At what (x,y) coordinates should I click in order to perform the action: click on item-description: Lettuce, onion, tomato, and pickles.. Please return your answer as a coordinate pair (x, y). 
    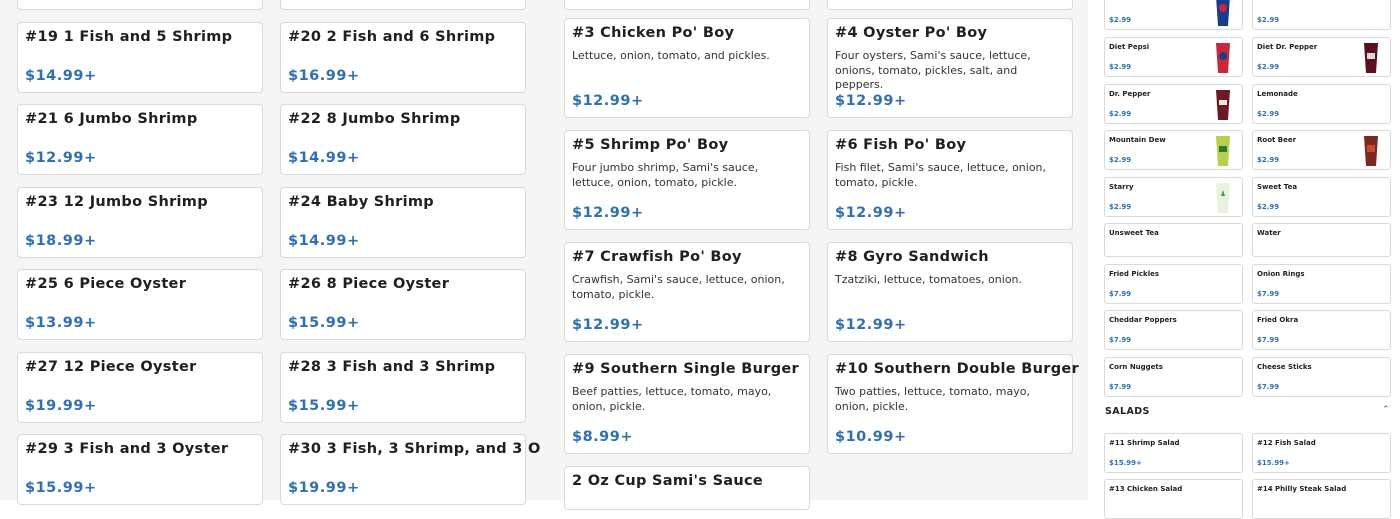
    Looking at the image, I should click on (671, 55).